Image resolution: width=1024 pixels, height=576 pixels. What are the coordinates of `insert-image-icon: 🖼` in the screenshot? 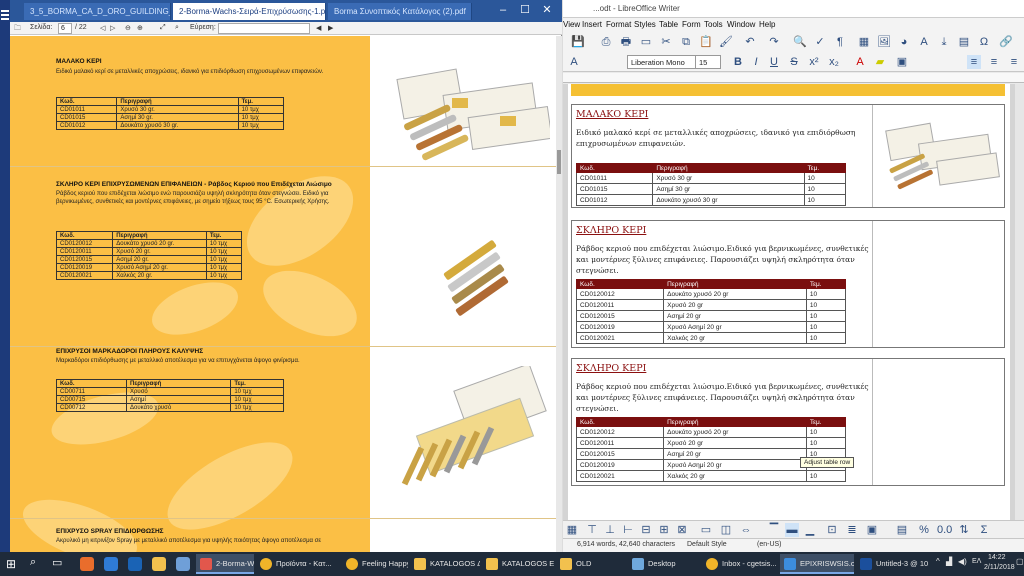 It's located at (884, 42).